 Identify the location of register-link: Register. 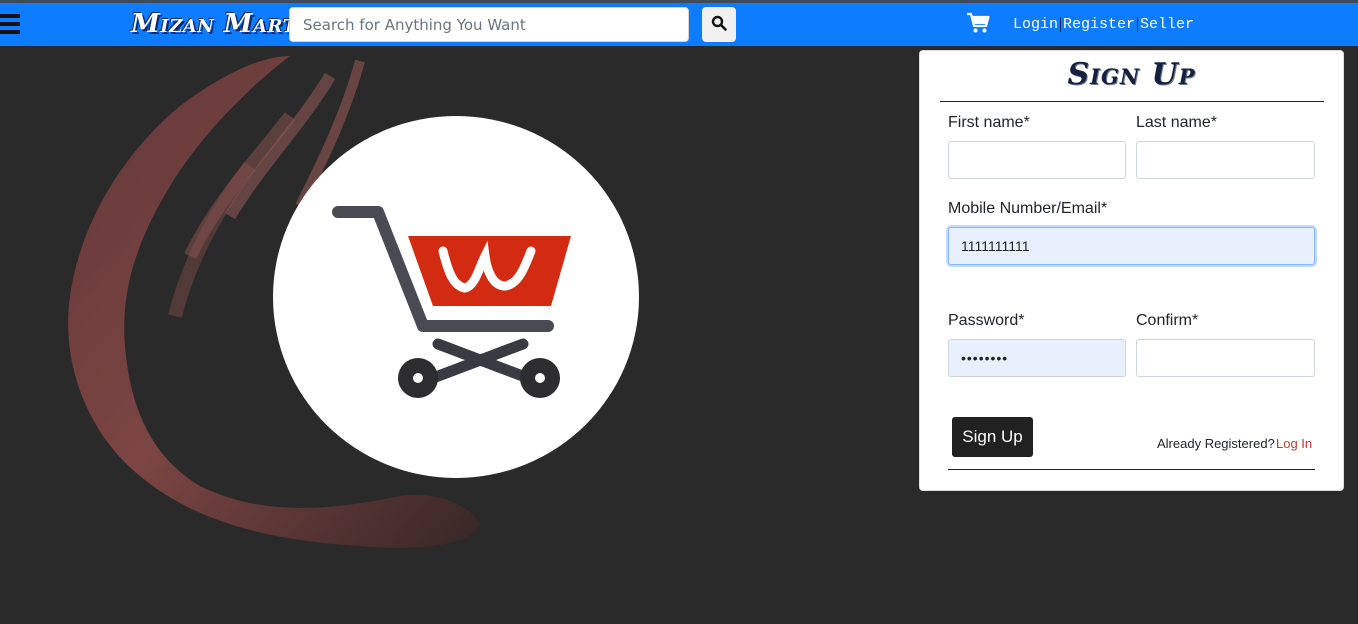
(1099, 24).